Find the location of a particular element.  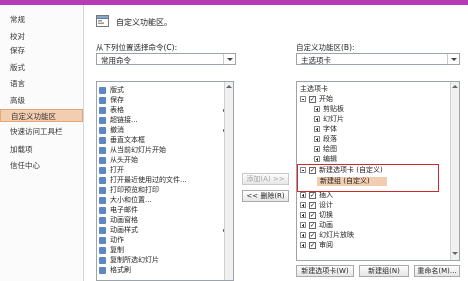

ribbon-tree-scrollbar is located at coordinates (454, 171).